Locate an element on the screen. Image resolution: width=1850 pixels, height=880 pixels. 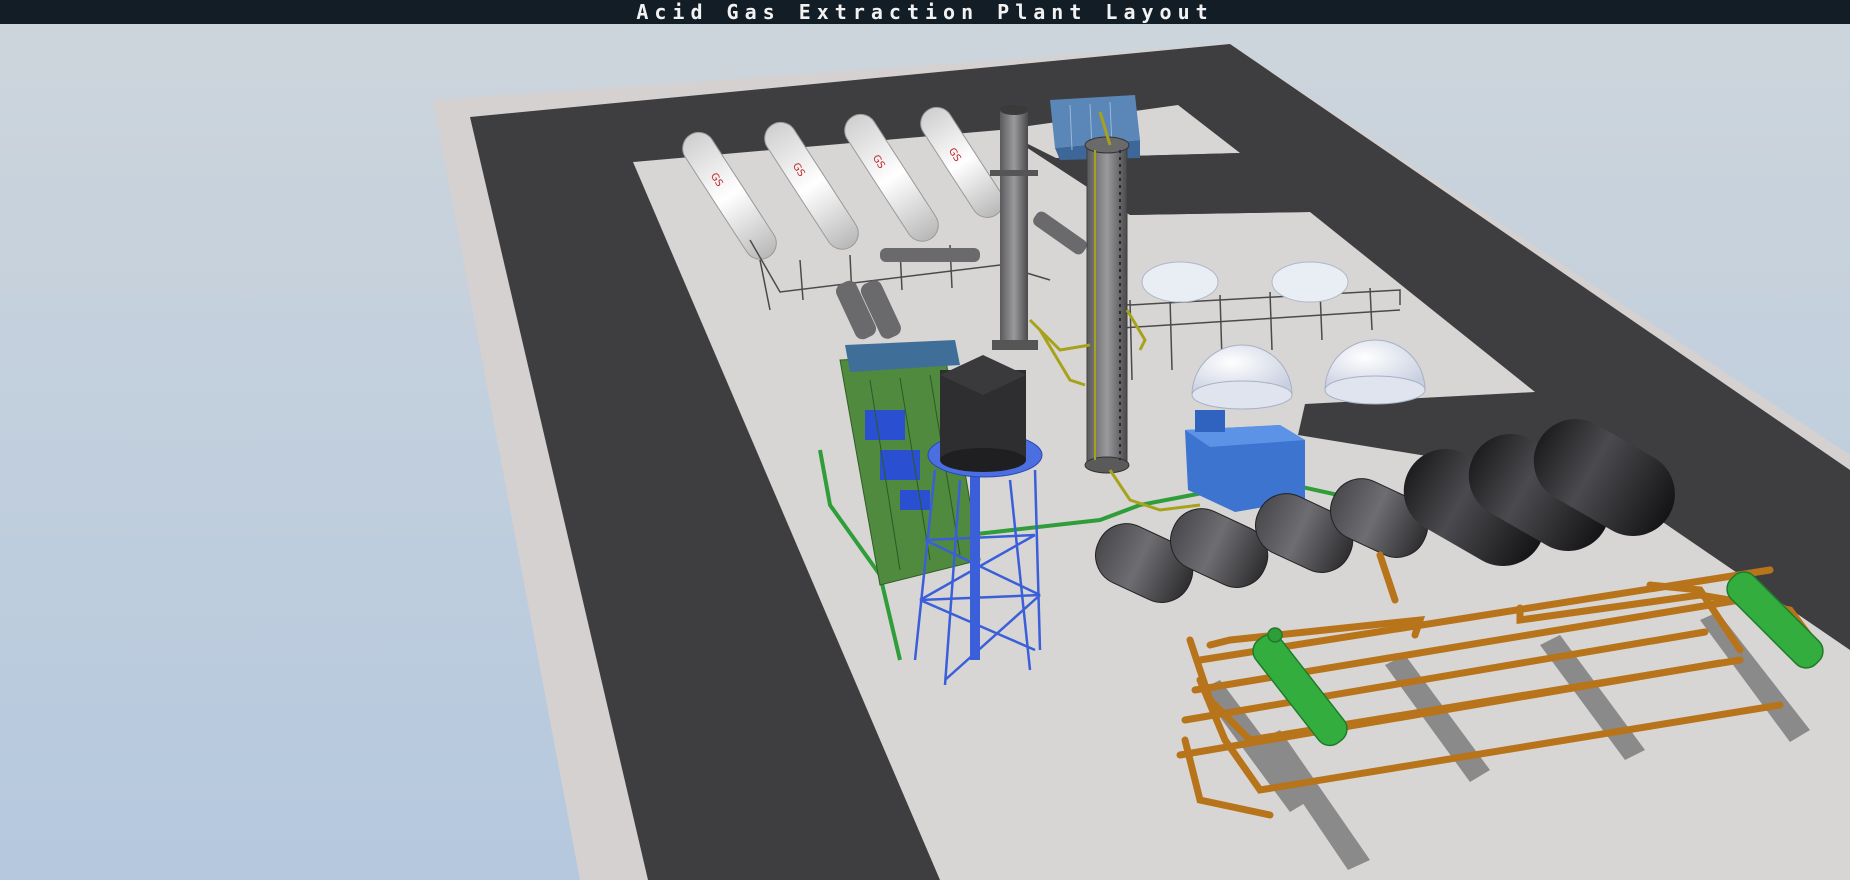
title-bar: Acid Gas Extraction Plant Layout is located at coordinates (925, 12).